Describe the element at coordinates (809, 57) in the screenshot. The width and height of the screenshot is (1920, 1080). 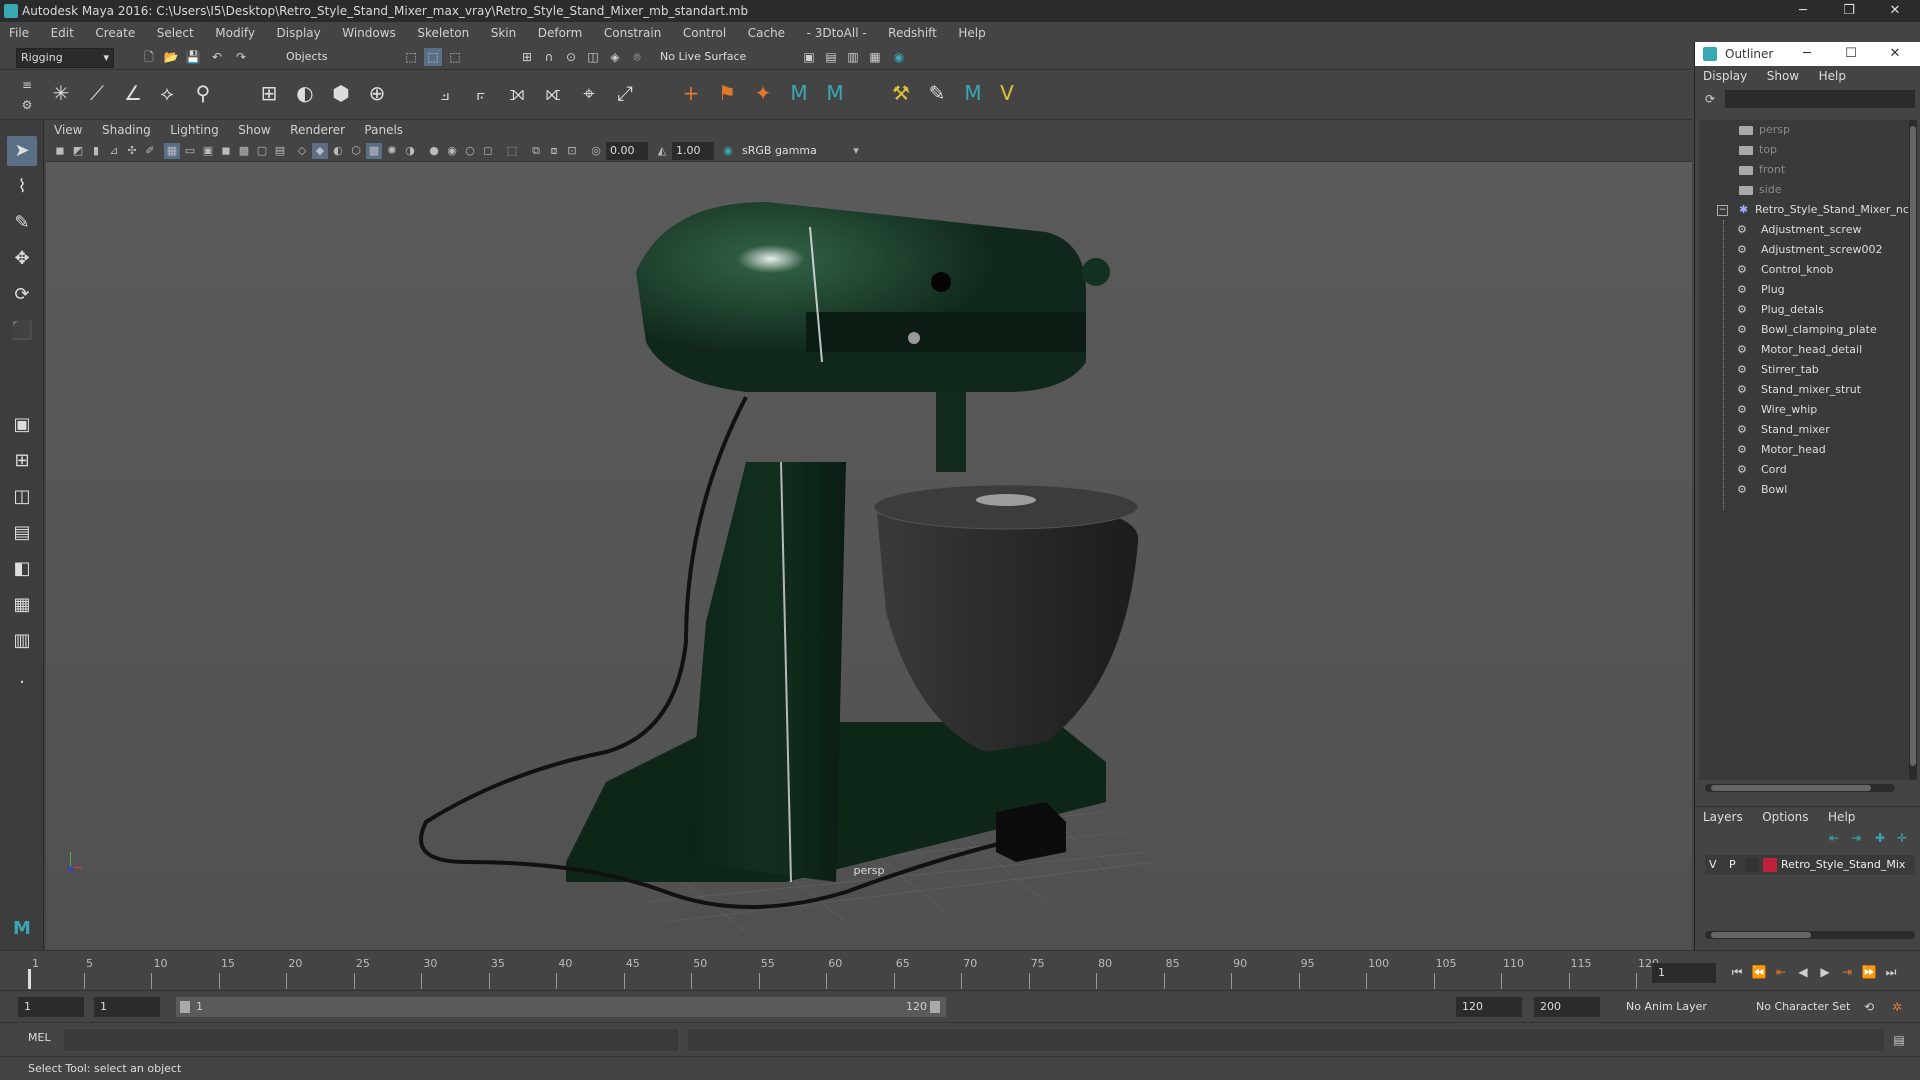
I see `render-view-icon: ▣` at that location.